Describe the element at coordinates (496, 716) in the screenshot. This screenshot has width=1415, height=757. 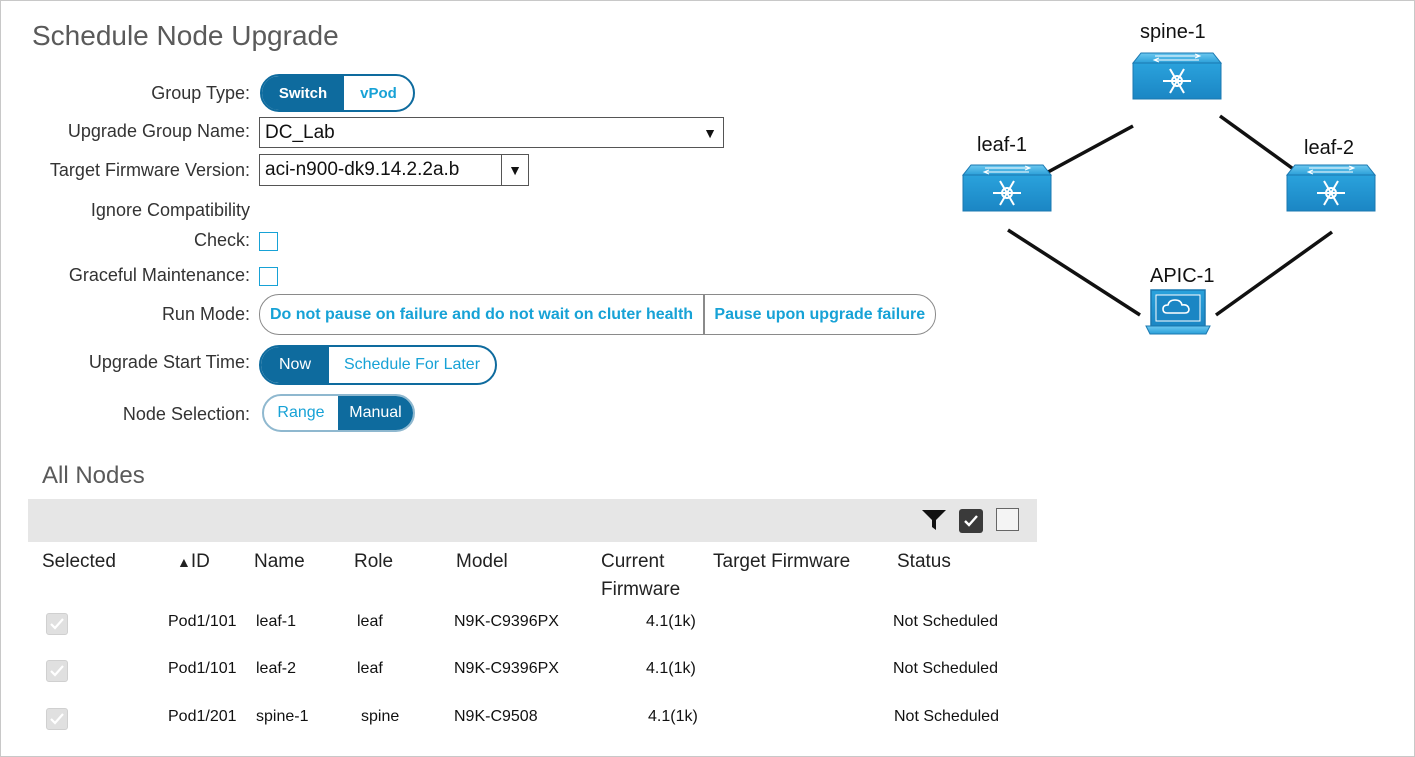
I see `row-model: N9K-C9508` at that location.